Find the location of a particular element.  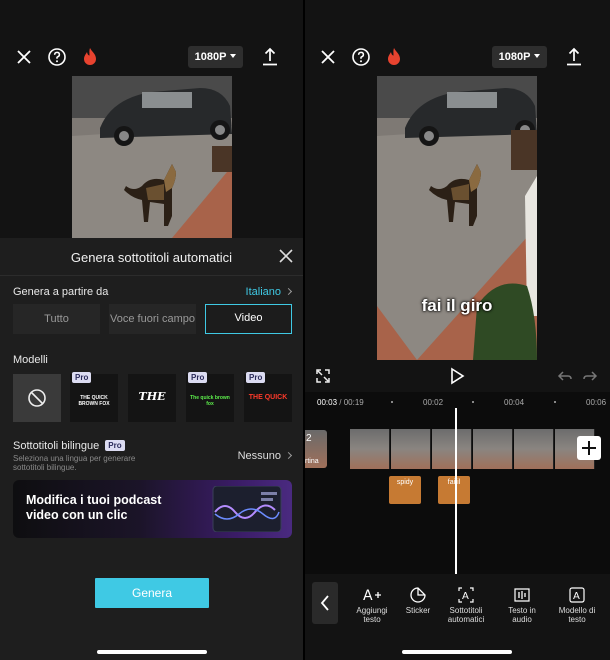

video-preview is located at coordinates (152, 157).